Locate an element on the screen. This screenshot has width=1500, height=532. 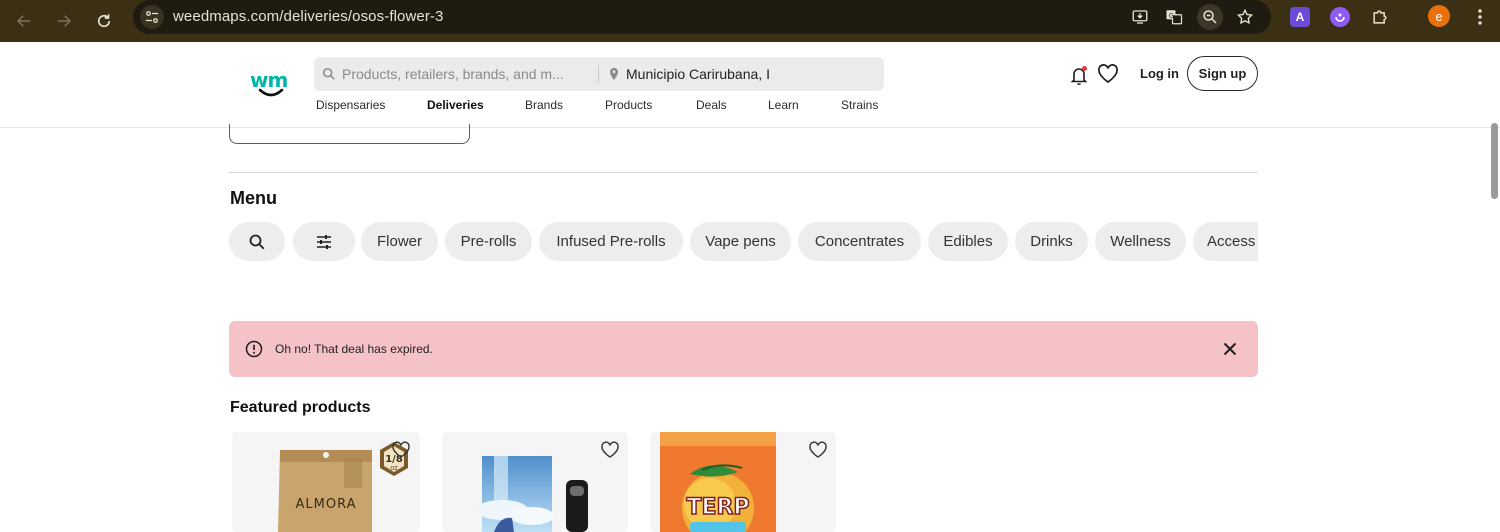
nav-strains: Strains is located at coordinates (859, 105).